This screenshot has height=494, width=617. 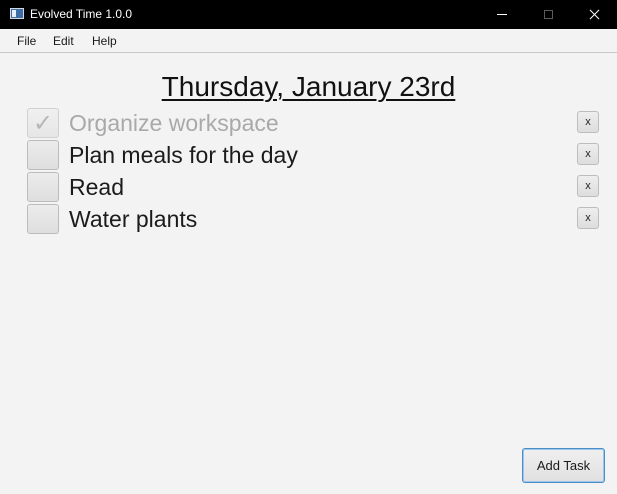 What do you see at coordinates (308, 41) in the screenshot?
I see `menu-bar: File Edit Help` at bounding box center [308, 41].